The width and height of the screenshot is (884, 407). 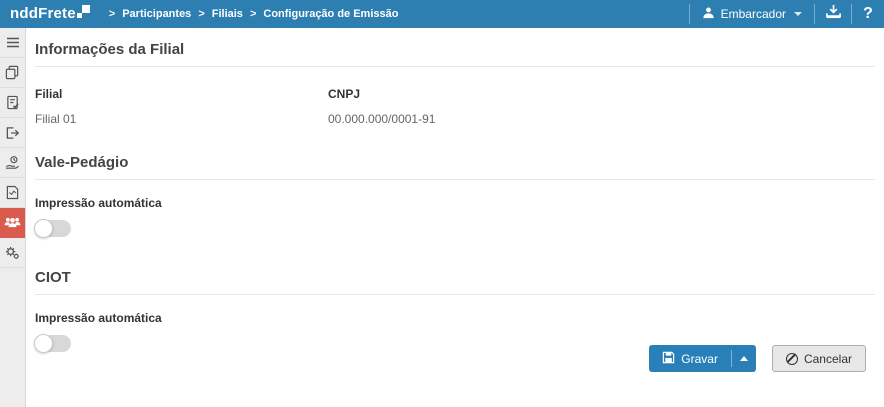 I want to click on participants-icon, so click(x=12, y=222).